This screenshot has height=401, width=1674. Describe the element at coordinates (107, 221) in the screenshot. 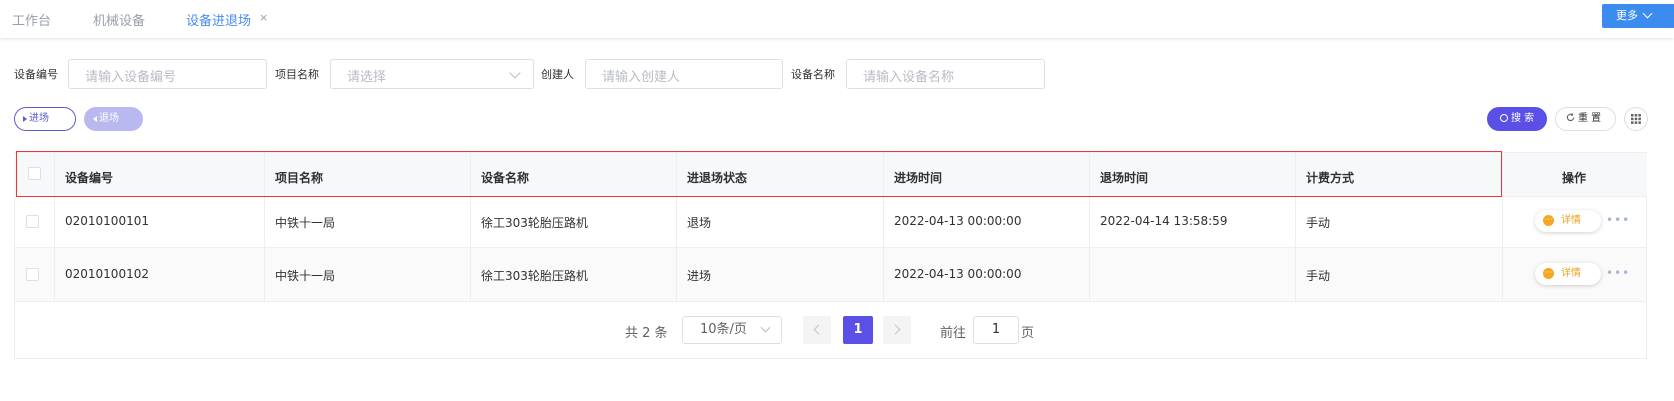

I see `cell-device-code: 02010100101` at that location.